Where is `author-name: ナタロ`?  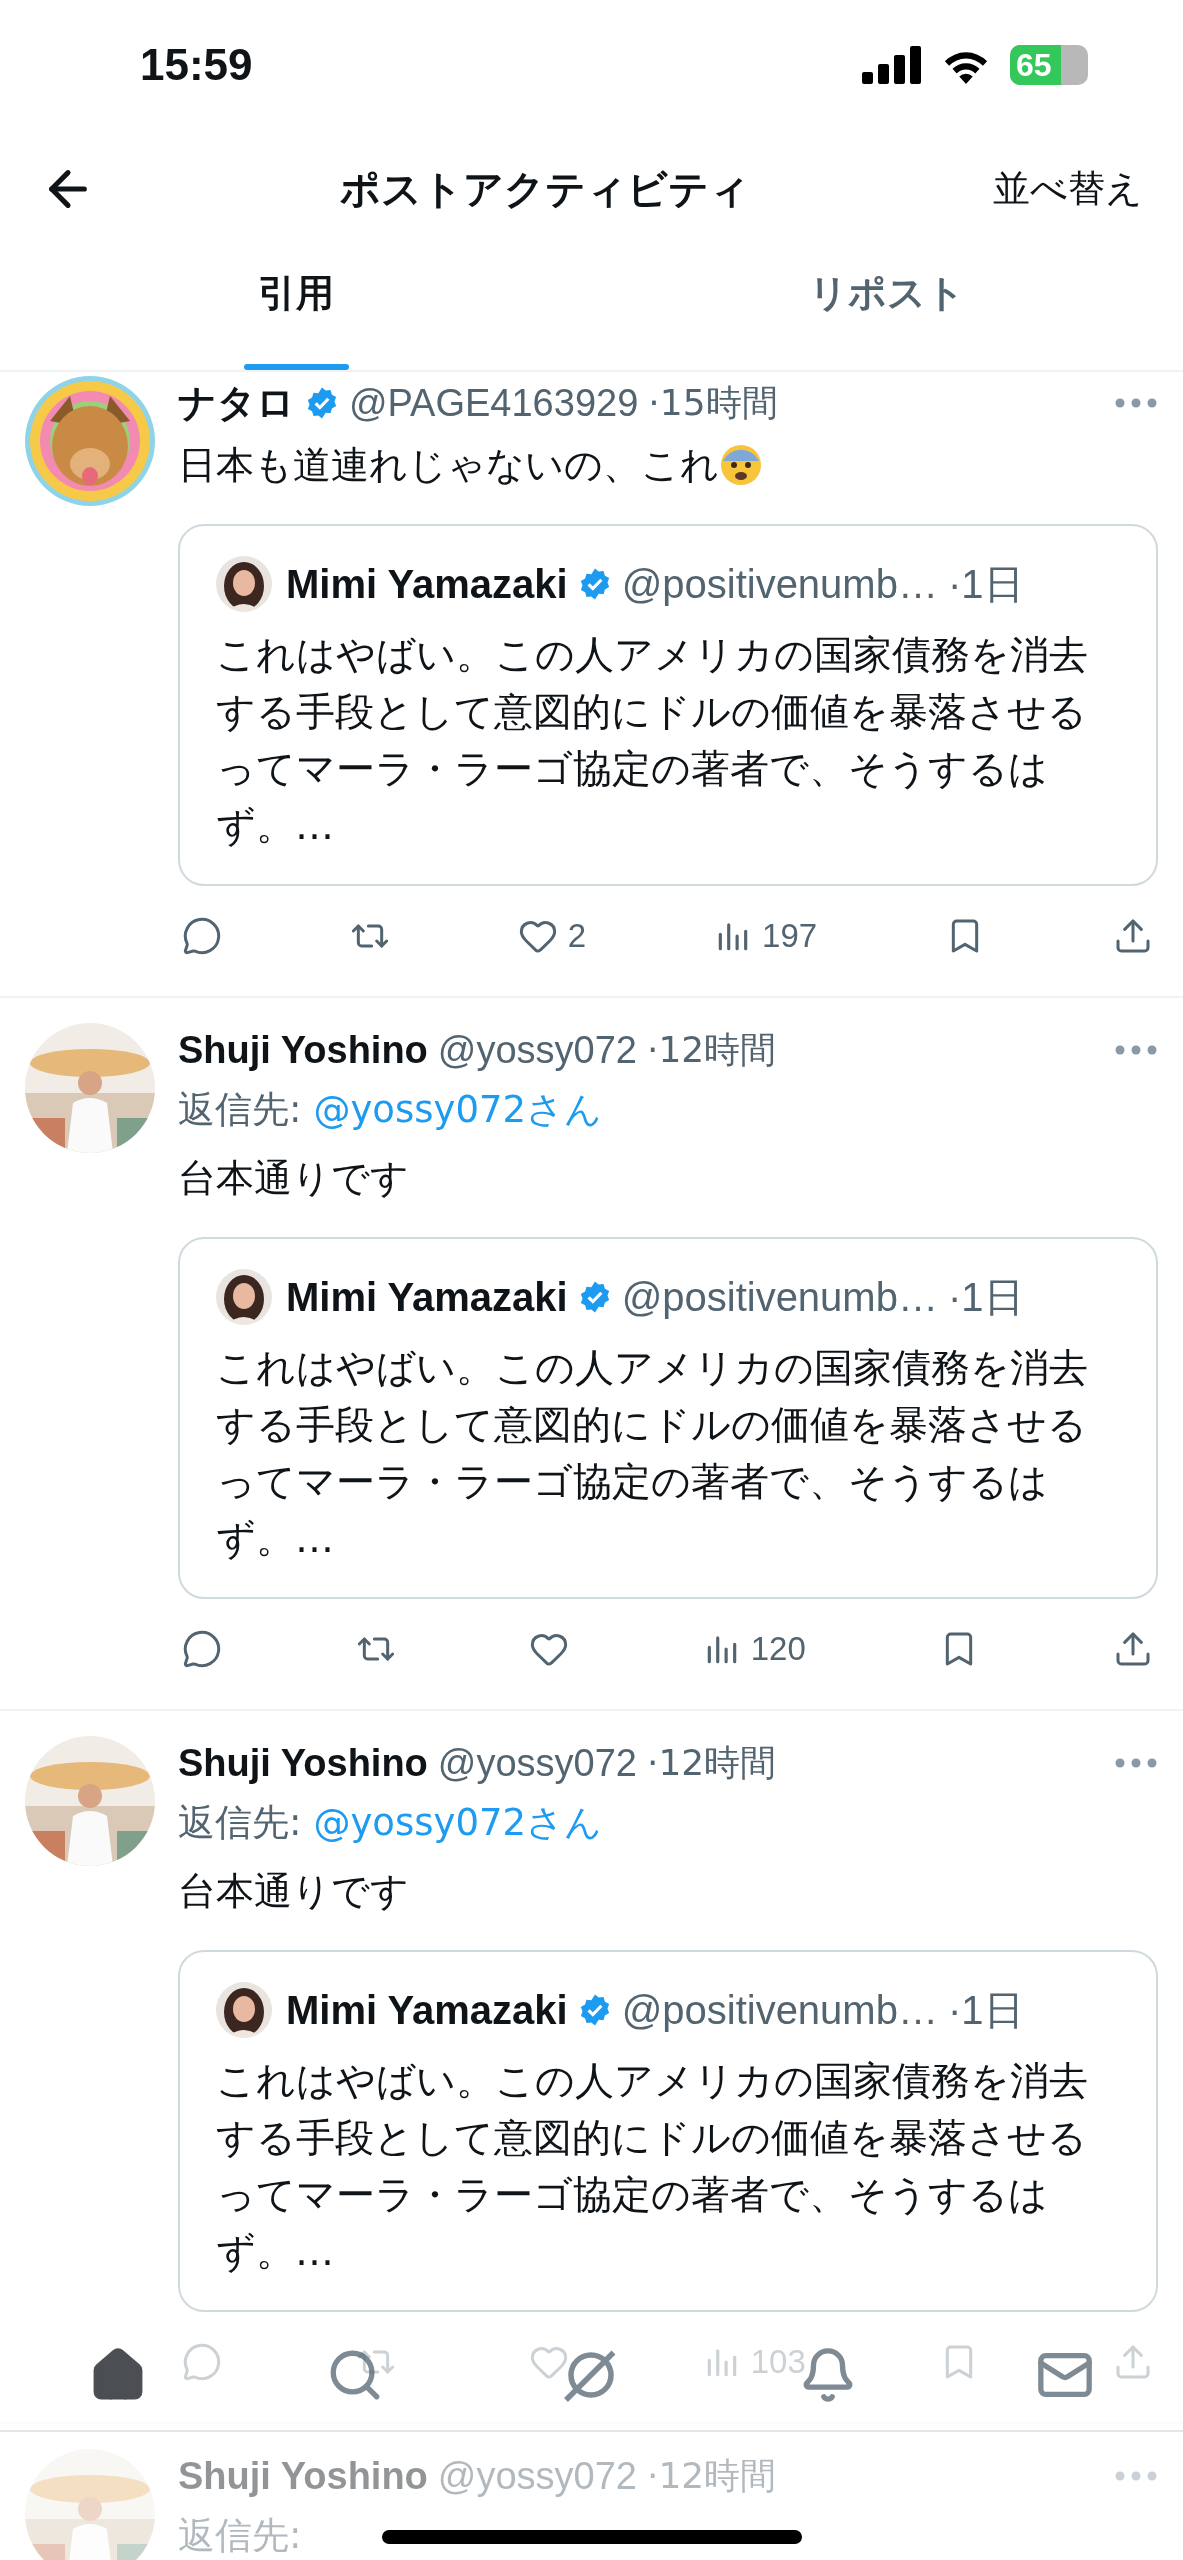
author-name: ナタロ is located at coordinates (236, 403).